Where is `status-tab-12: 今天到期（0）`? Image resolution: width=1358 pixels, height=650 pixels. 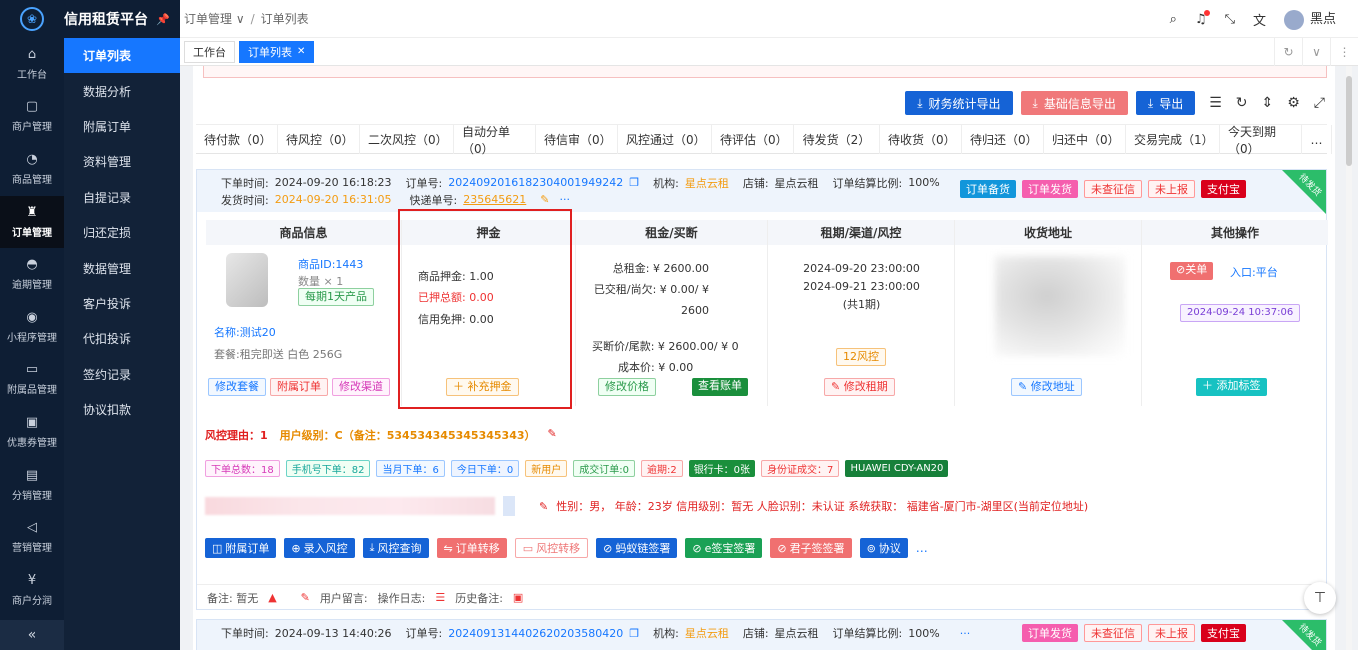 status-tab-12: 今天到期（0） is located at coordinates (1261, 140).